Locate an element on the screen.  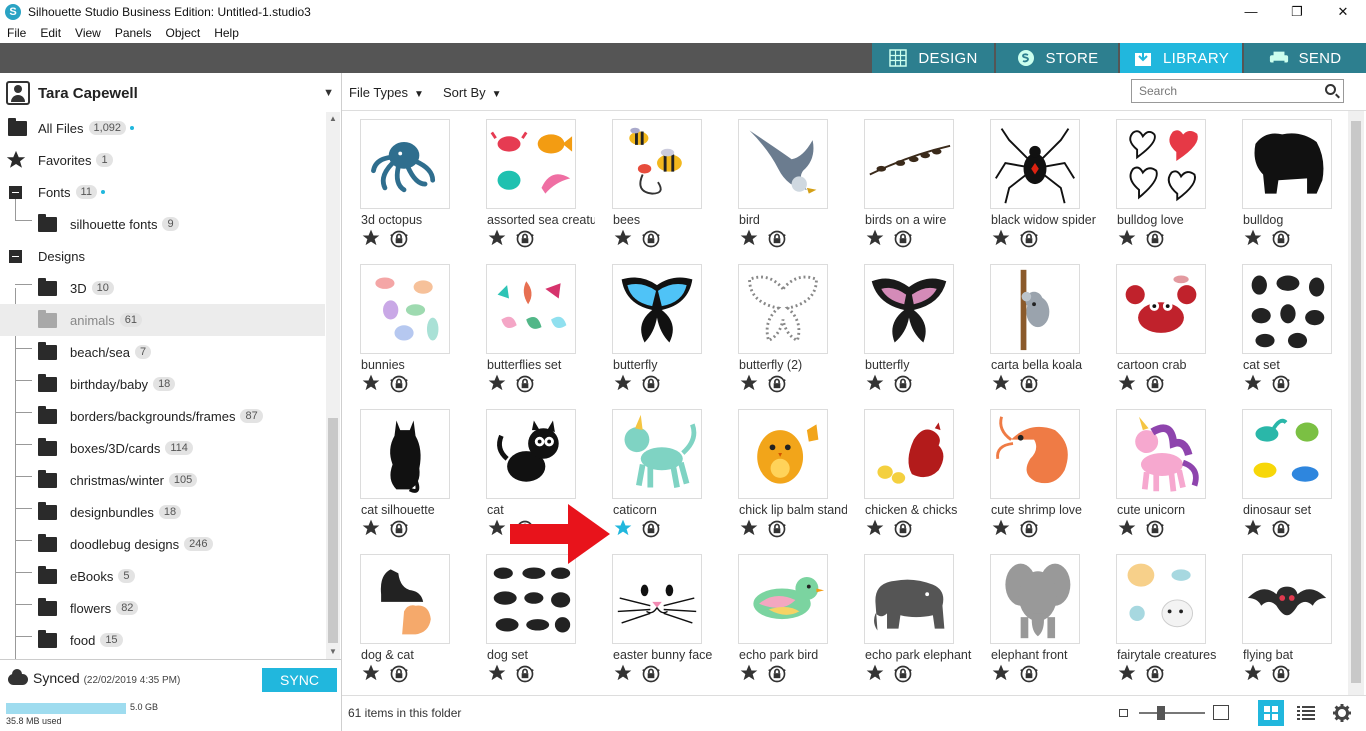
library-item: birds on a wire is located at coordinates (906, 181).